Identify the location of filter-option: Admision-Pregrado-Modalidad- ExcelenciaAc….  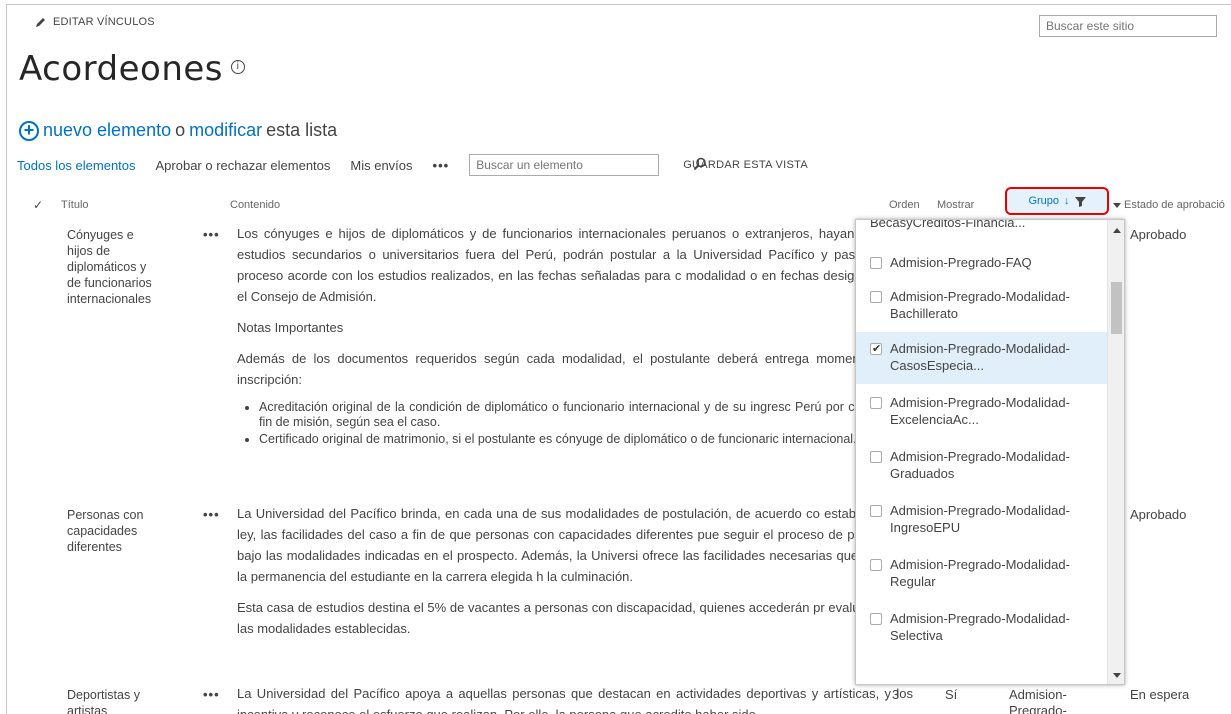
(982, 411).